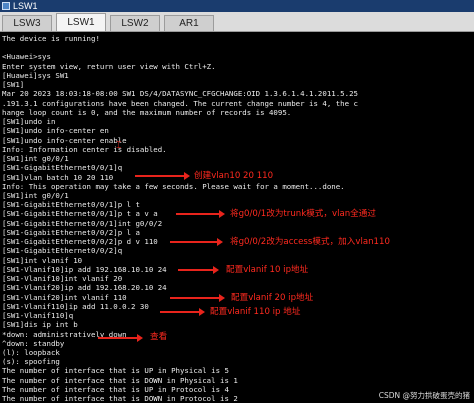 This screenshot has width=474, height=403. I want to click on terminal-line: (l): loopback, so click(31, 352).